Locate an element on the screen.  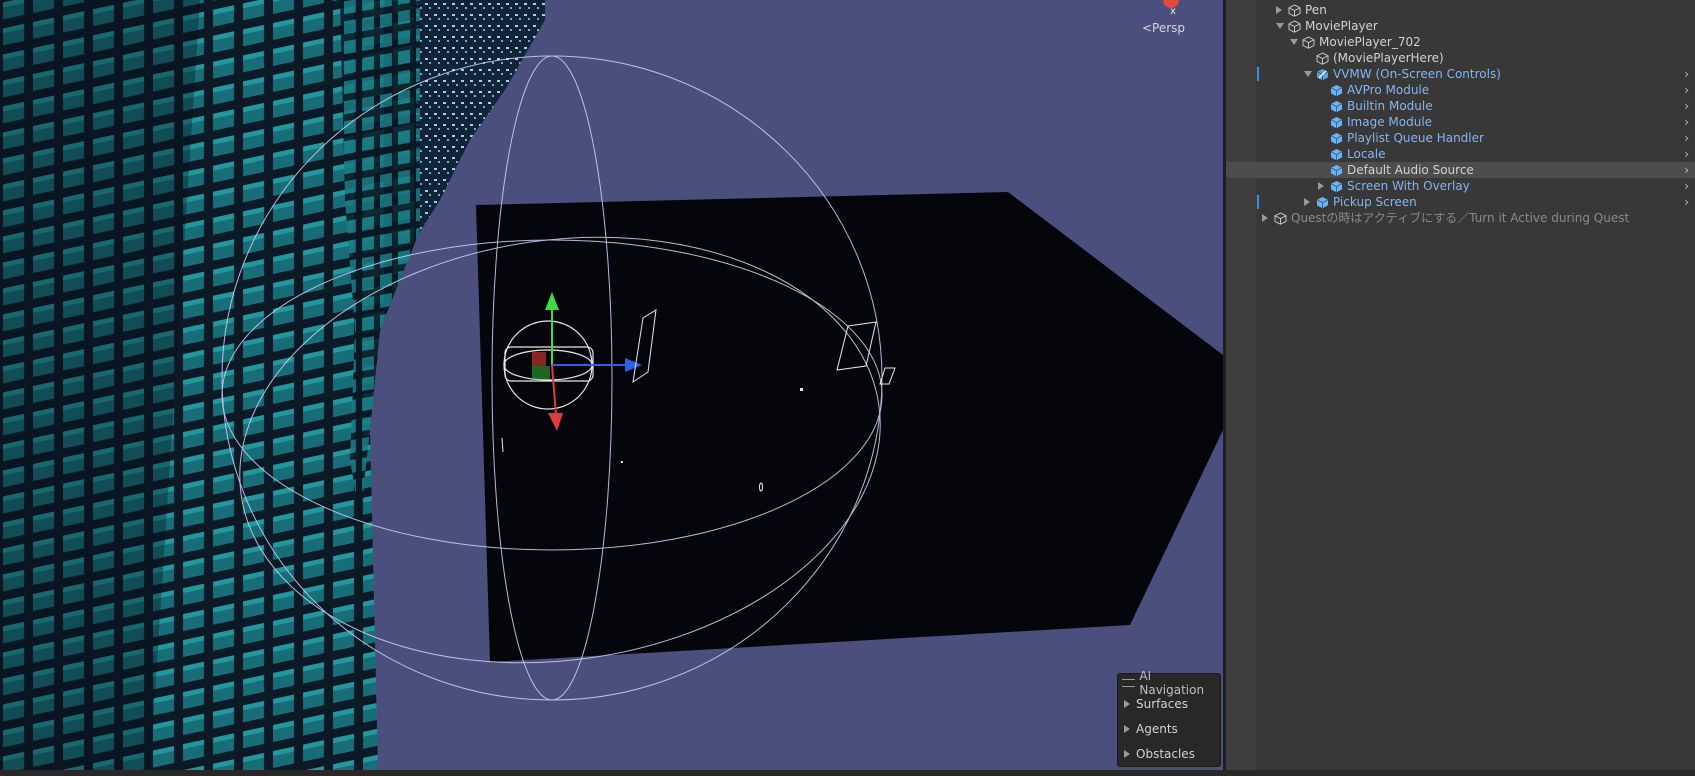
ai-navigation-header: AI Navigation is located at coordinates (1169, 683).